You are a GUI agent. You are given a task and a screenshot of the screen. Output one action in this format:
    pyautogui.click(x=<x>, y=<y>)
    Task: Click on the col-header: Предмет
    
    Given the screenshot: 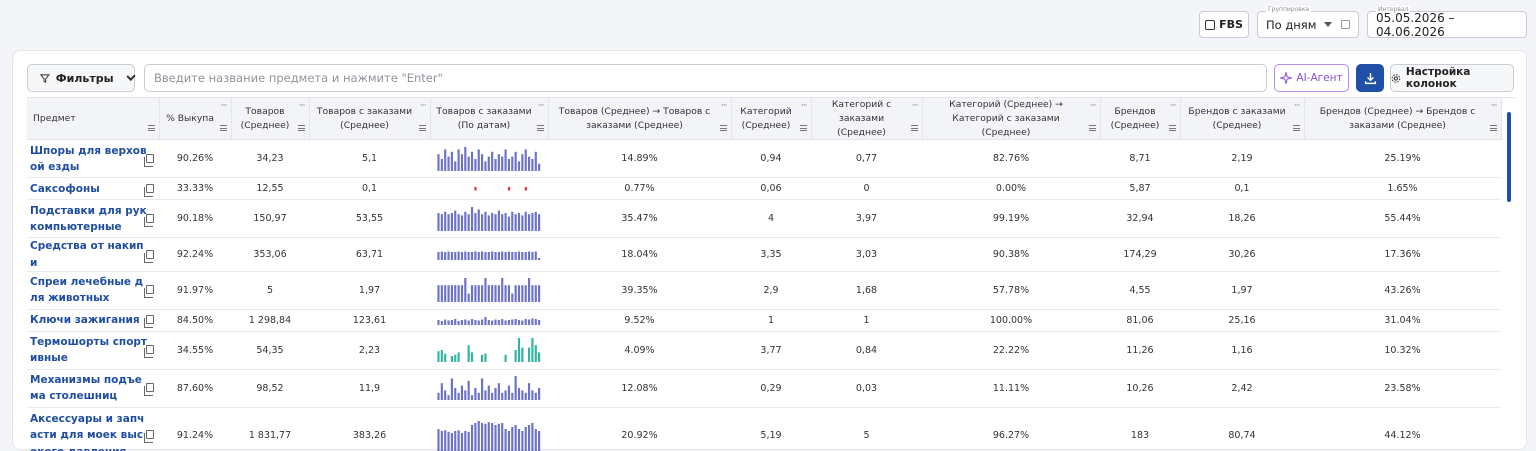 What is the action you would take?
    pyautogui.click(x=93, y=119)
    